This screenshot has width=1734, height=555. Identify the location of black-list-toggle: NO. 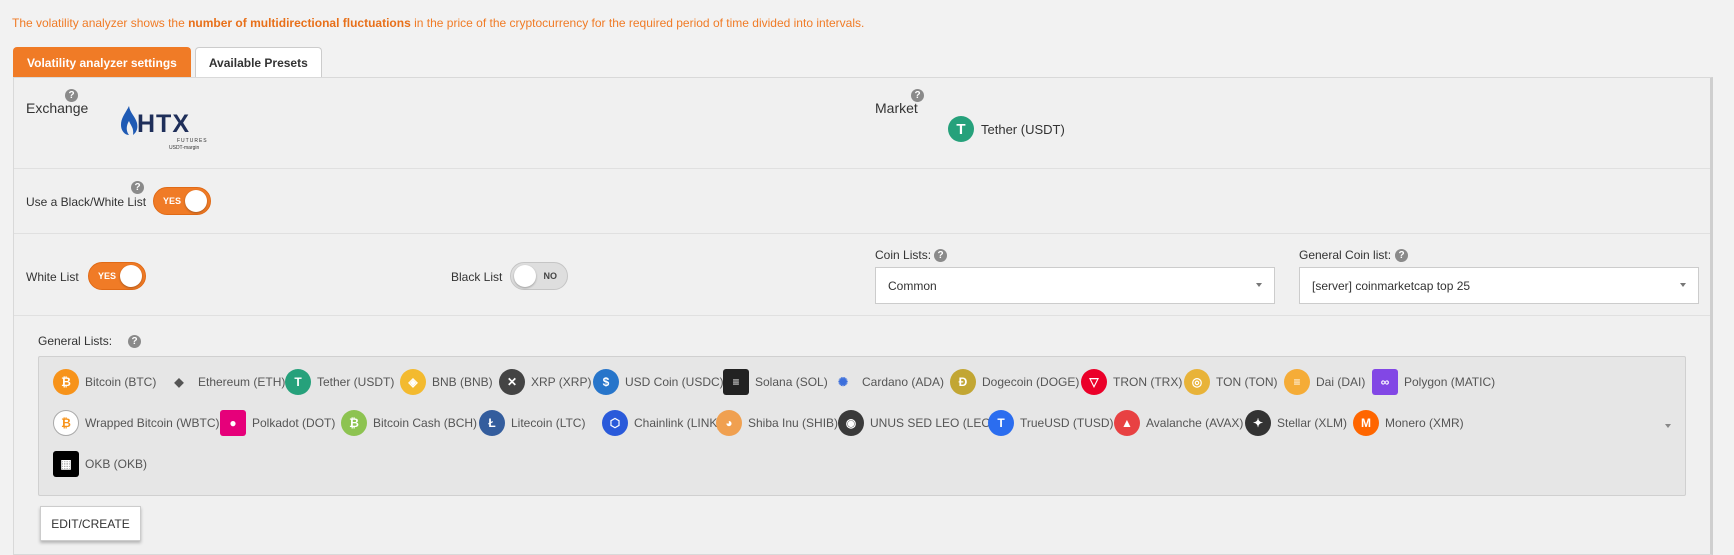
(539, 276).